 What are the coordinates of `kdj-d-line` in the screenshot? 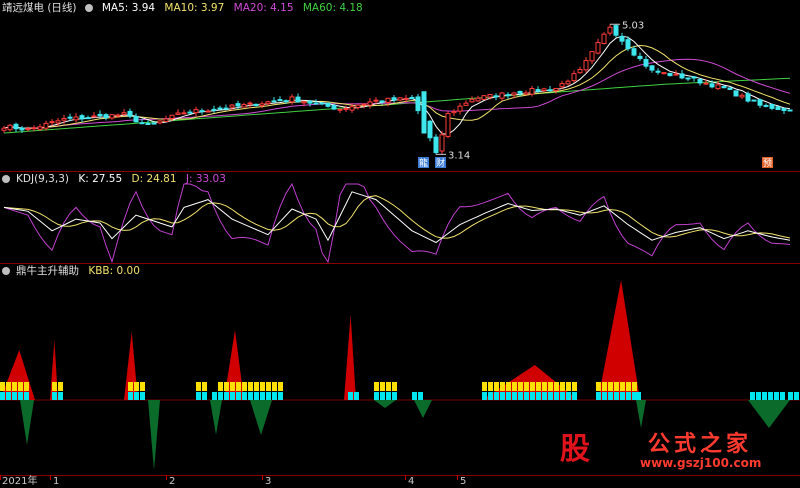 It's located at (397, 217).